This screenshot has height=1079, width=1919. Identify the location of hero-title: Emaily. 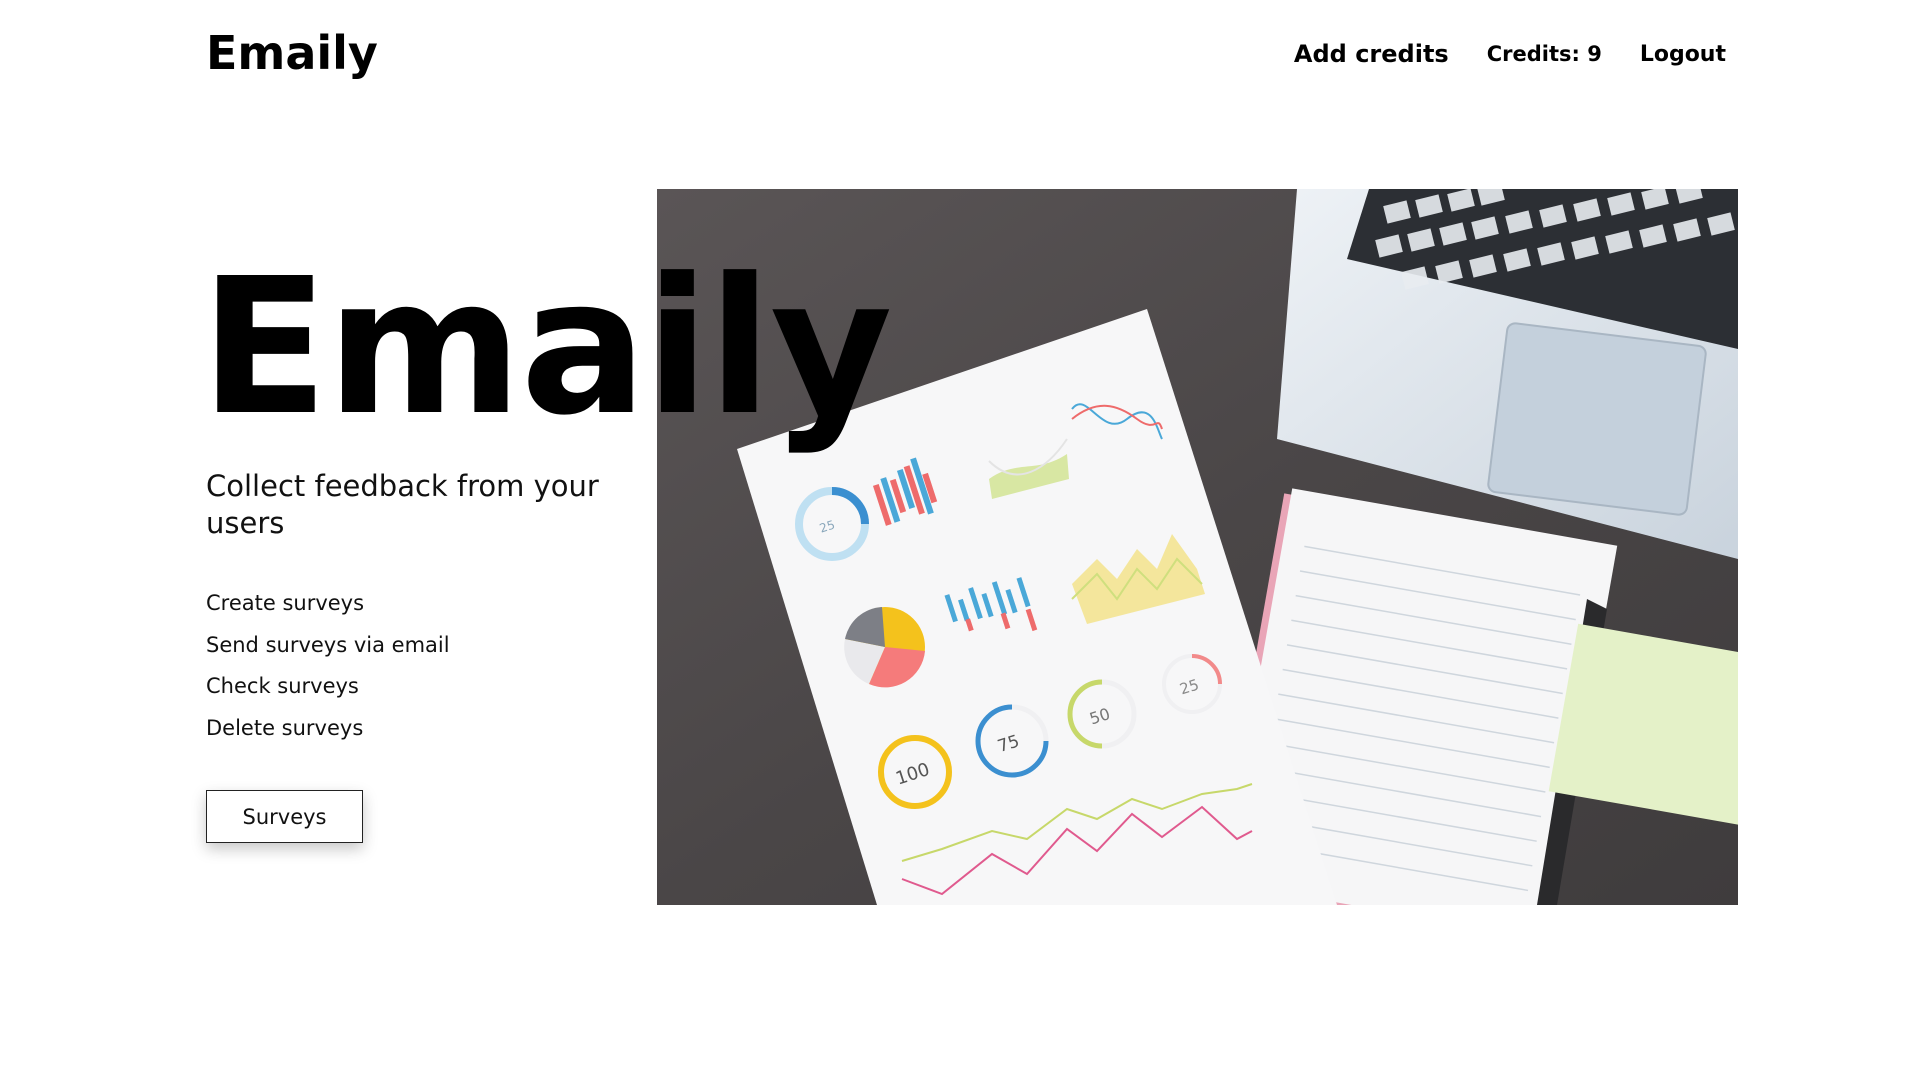
(546, 347).